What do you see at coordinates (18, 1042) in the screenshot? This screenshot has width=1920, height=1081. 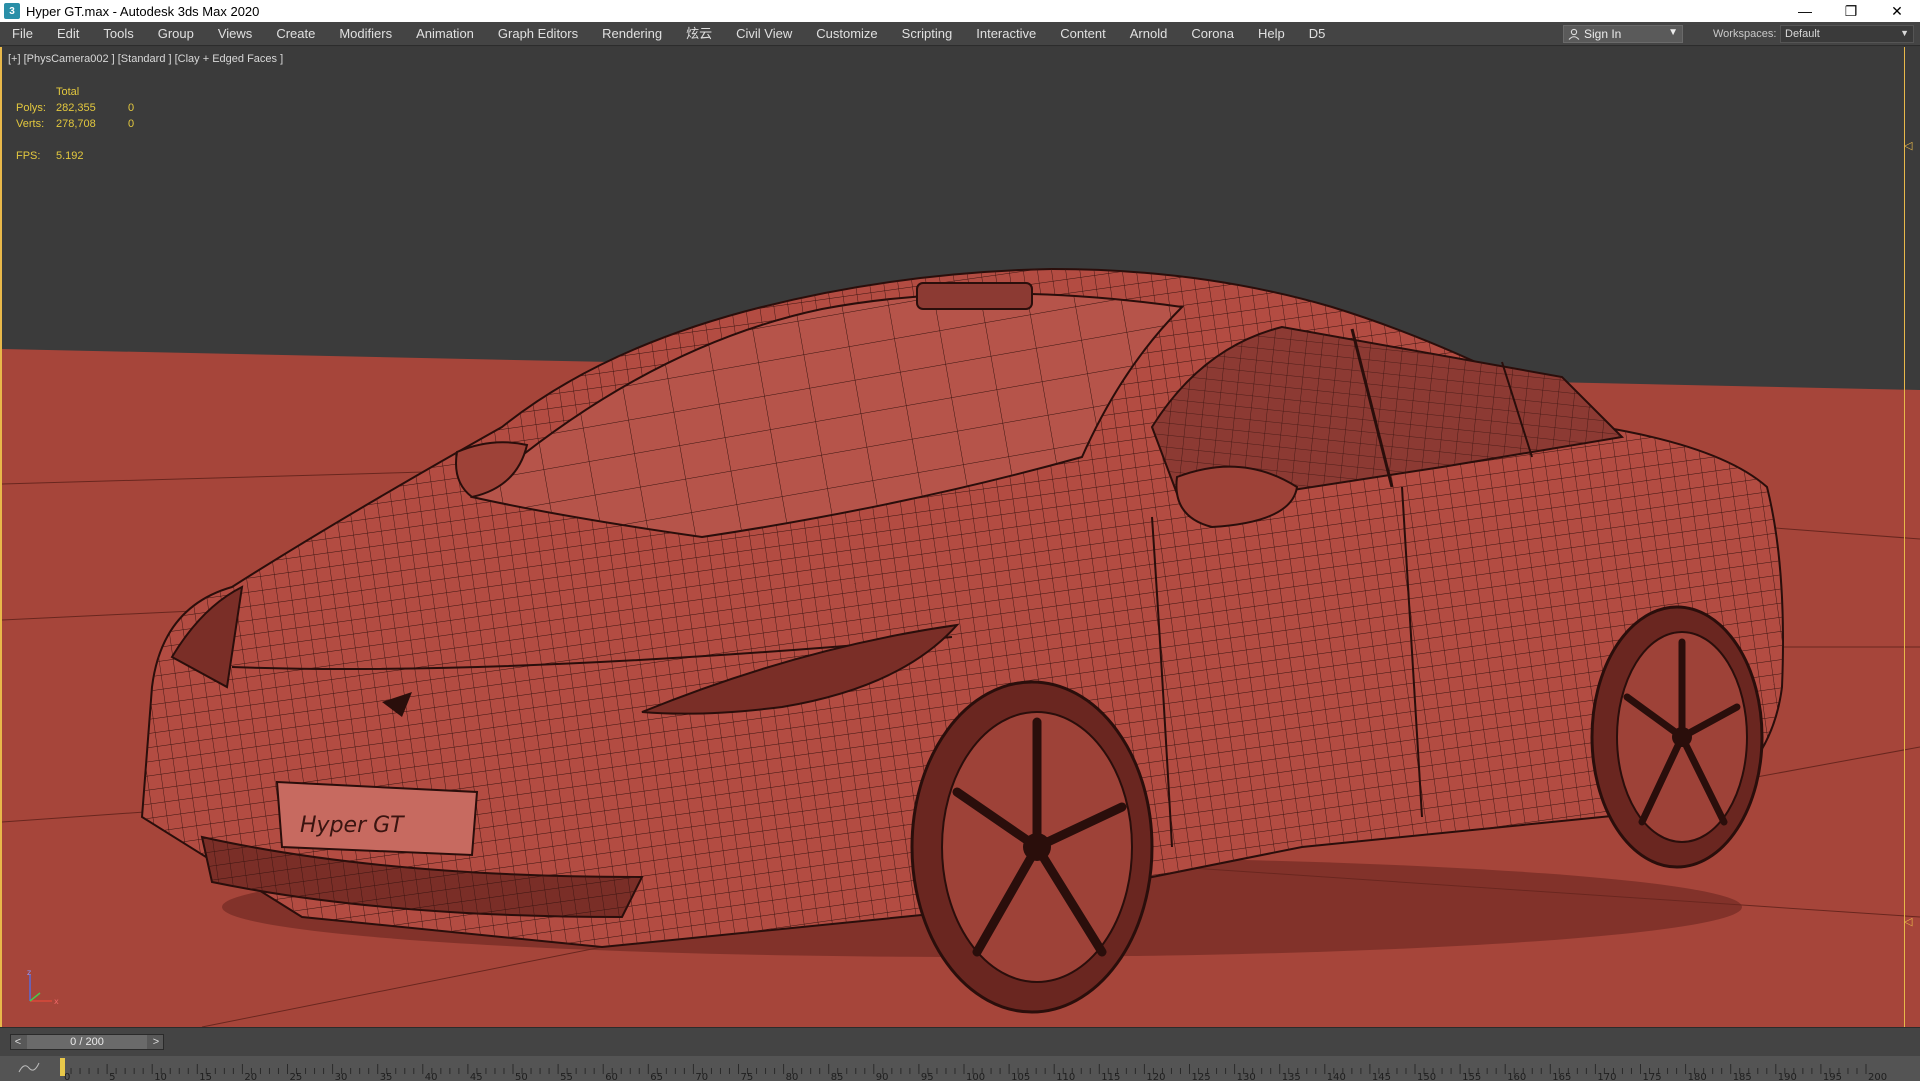 I see `previous-frame-button: <` at bounding box center [18, 1042].